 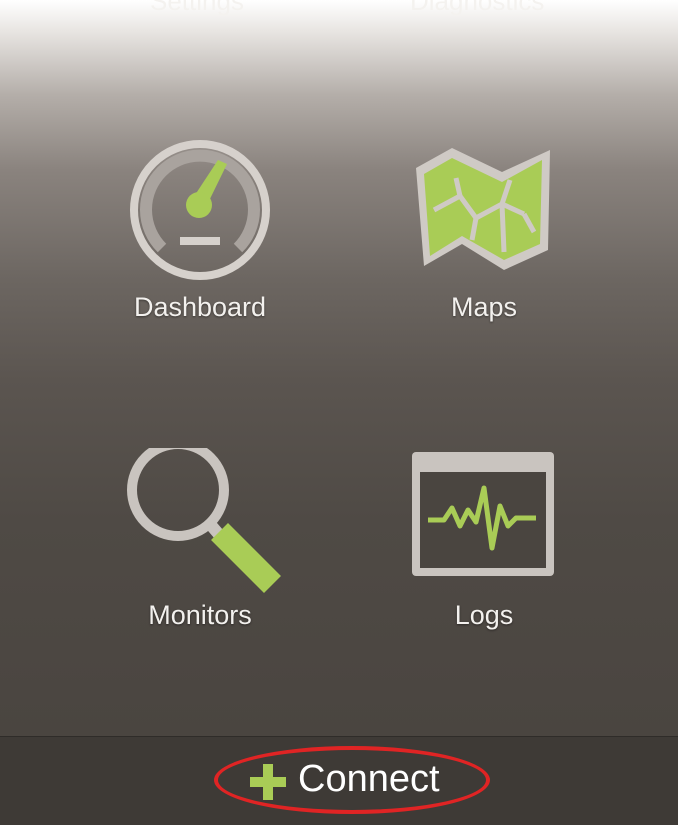 I want to click on magnifier-icon, so click(x=204, y=520).